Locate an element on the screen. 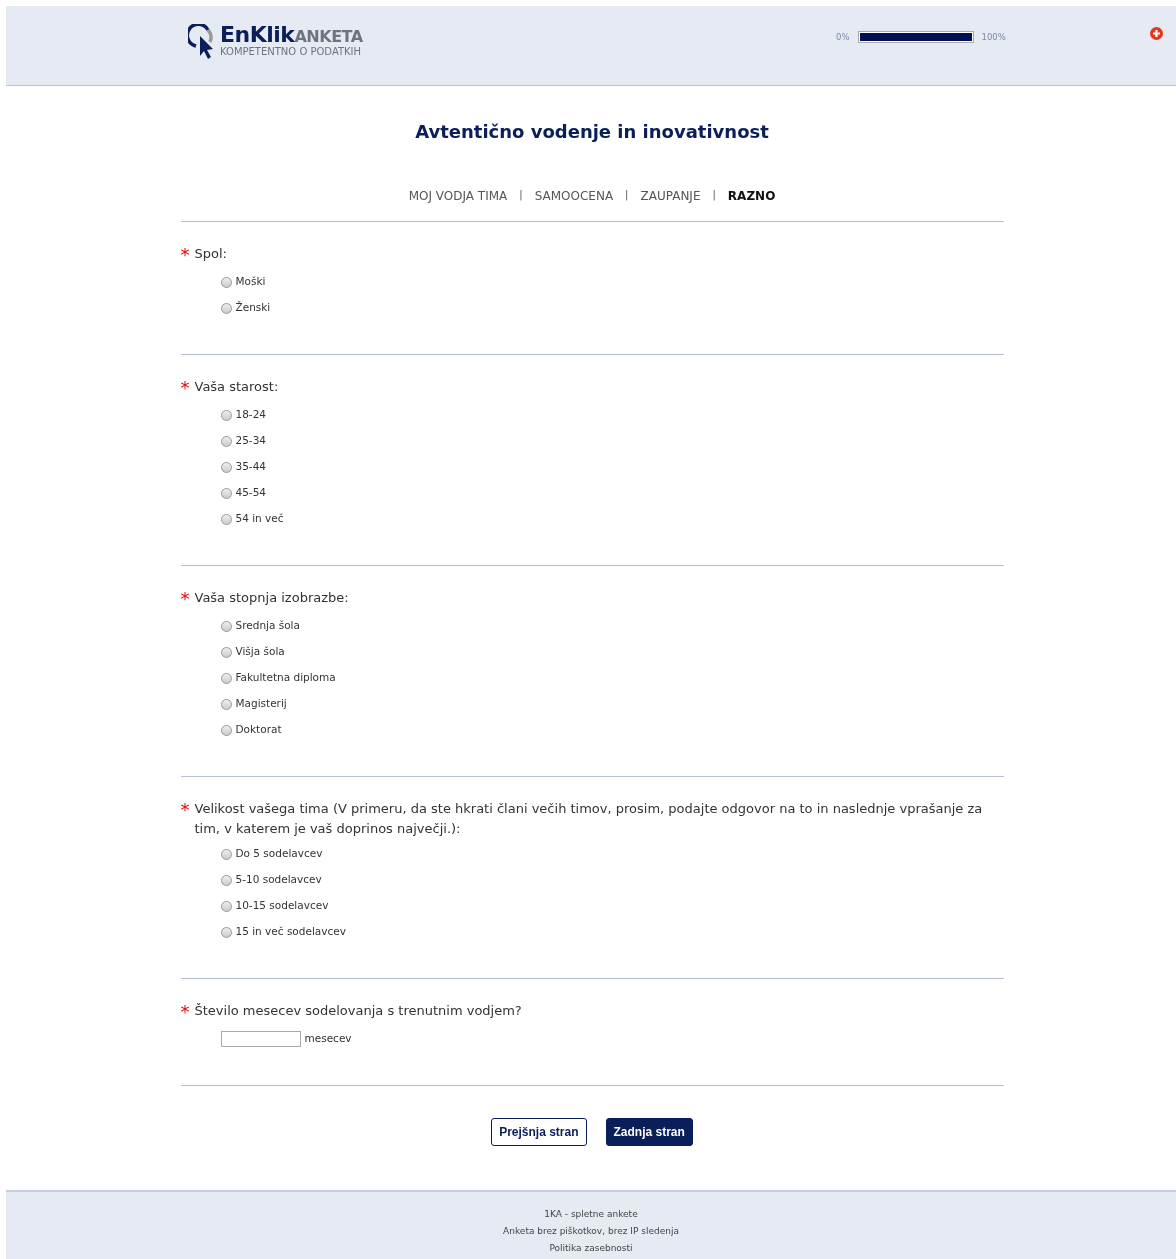 Image resolution: width=1176 pixels, height=1259 pixels. option-label: Moški is located at coordinates (250, 282).